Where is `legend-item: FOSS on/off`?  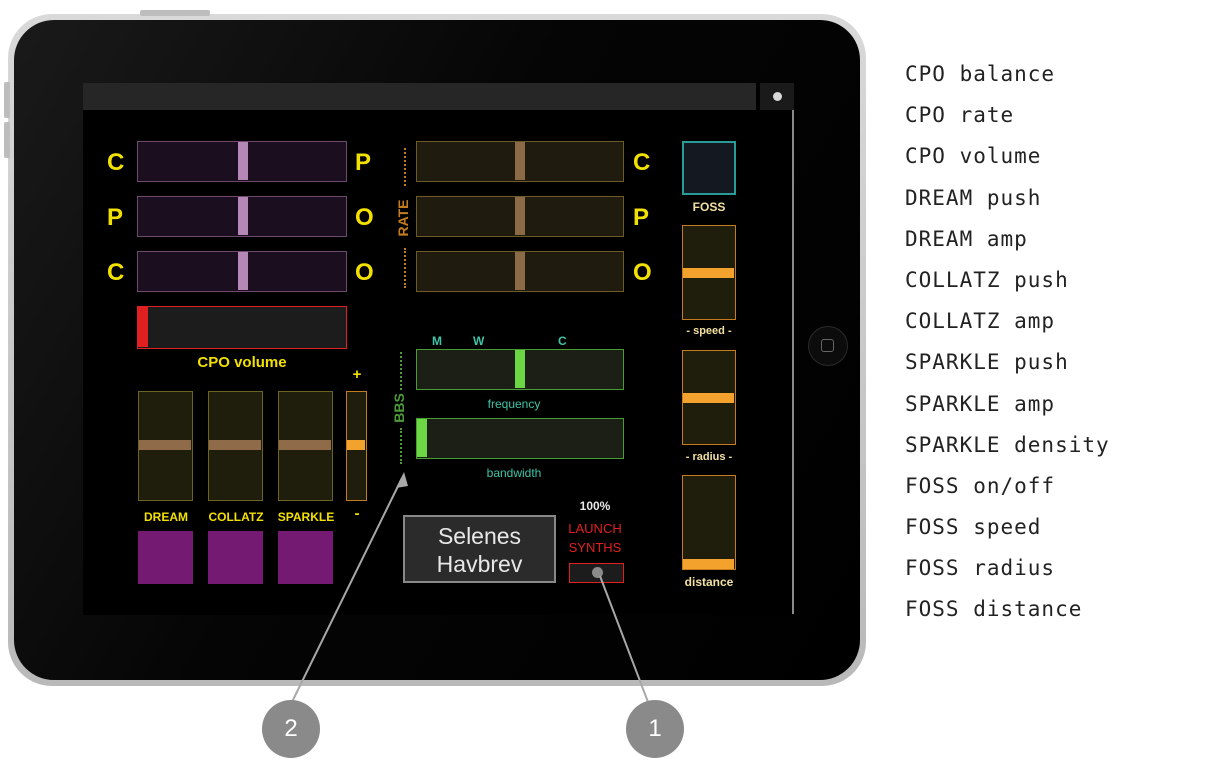
legend-item: FOSS on/off is located at coordinates (980, 485).